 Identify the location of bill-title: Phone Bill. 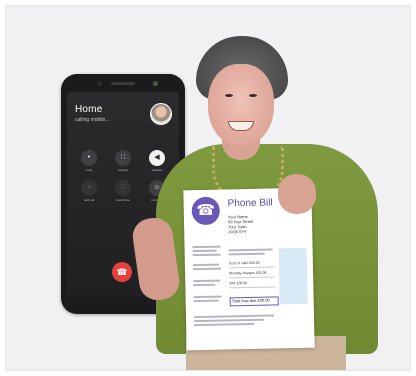
(250, 203).